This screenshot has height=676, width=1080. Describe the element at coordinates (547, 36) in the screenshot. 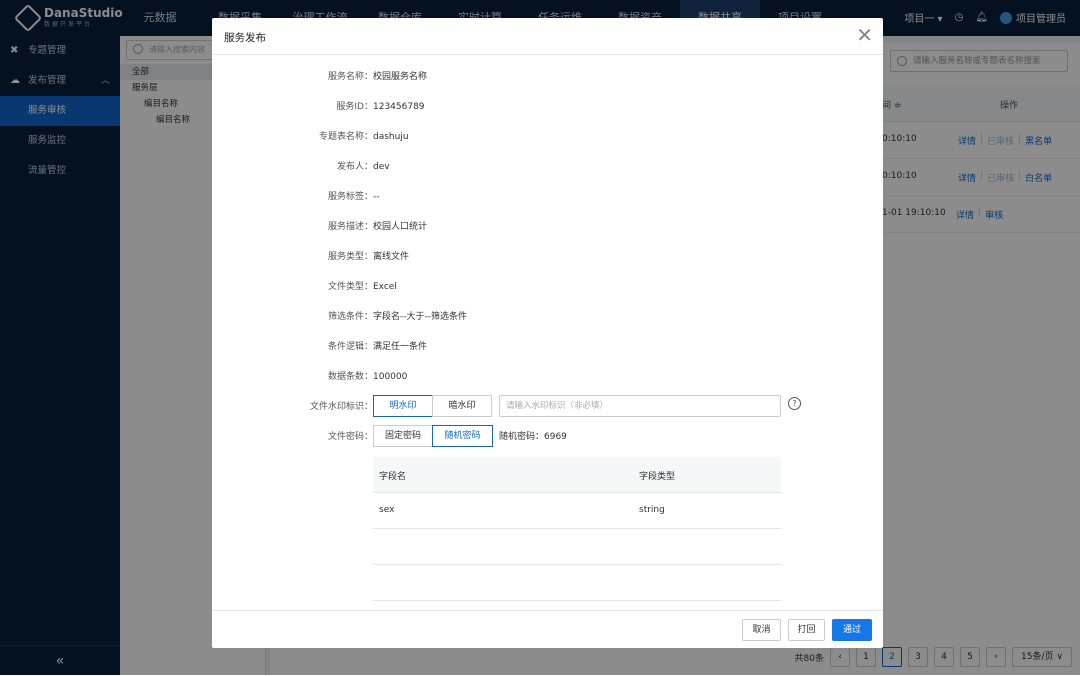

I see `dialog-header: 服务发布 ✕` at that location.